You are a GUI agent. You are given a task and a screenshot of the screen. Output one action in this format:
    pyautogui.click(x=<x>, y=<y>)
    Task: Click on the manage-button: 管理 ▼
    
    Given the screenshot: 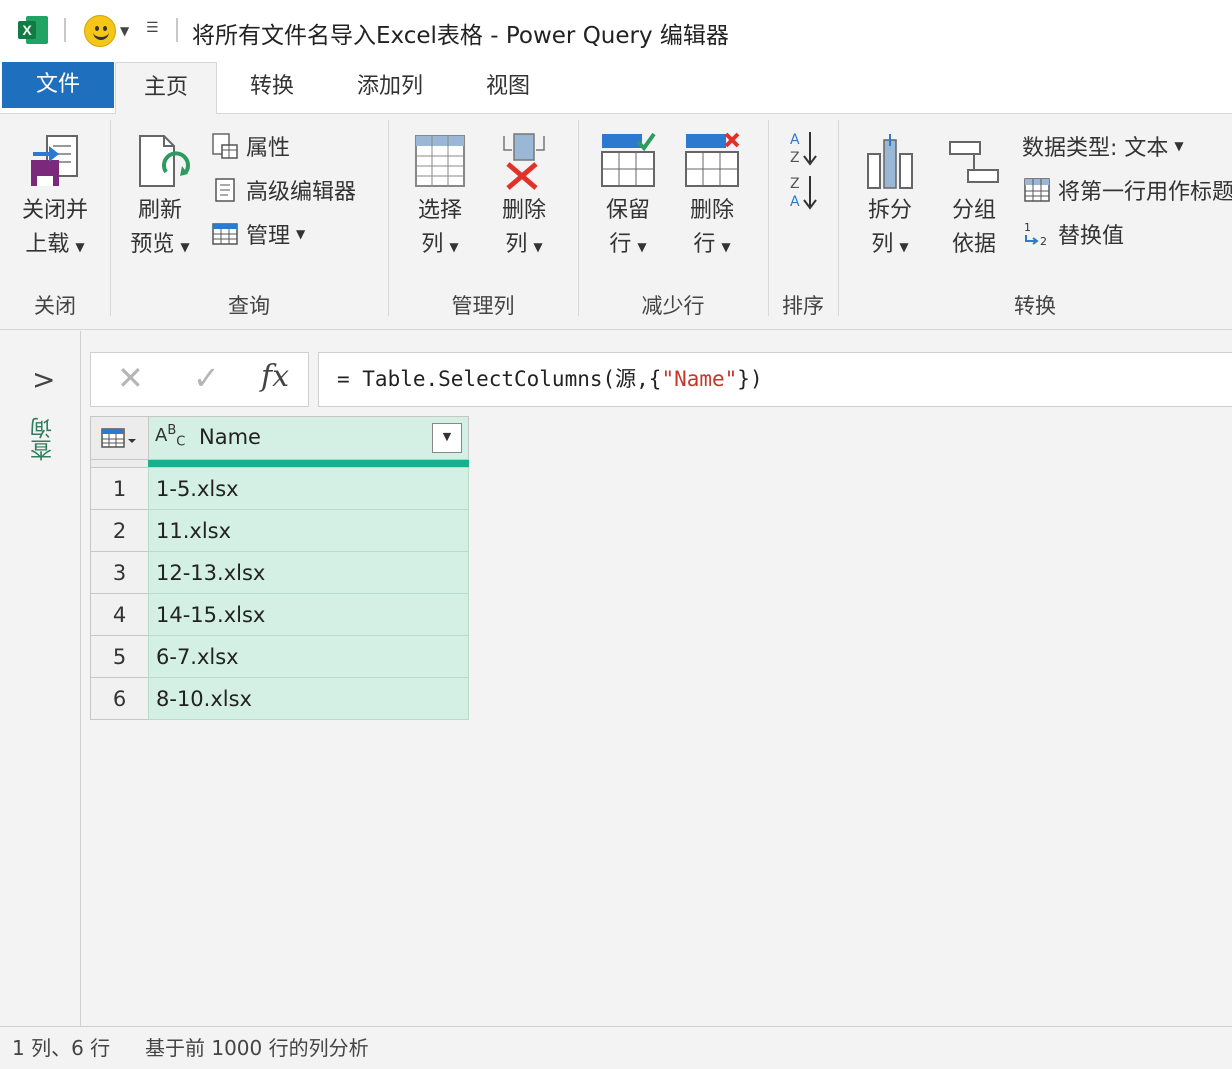 What is the action you would take?
    pyautogui.click(x=257, y=234)
    